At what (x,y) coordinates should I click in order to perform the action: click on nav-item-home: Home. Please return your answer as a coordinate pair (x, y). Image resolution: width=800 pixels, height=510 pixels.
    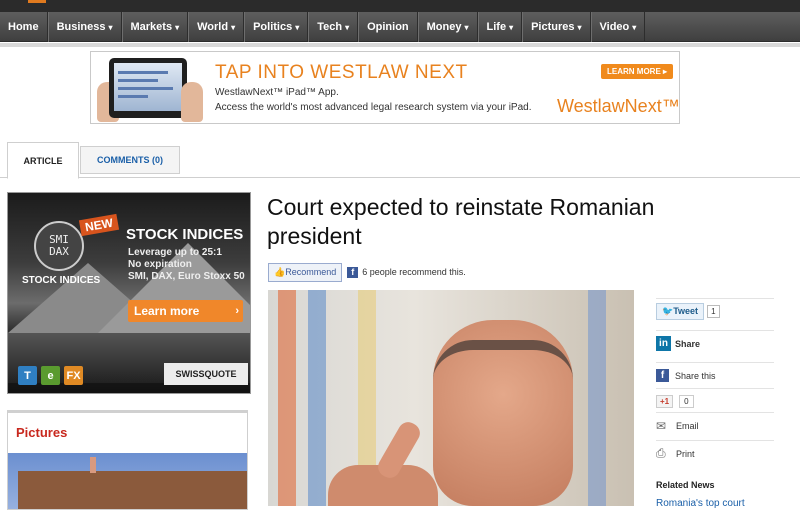
    Looking at the image, I should click on (24, 27).